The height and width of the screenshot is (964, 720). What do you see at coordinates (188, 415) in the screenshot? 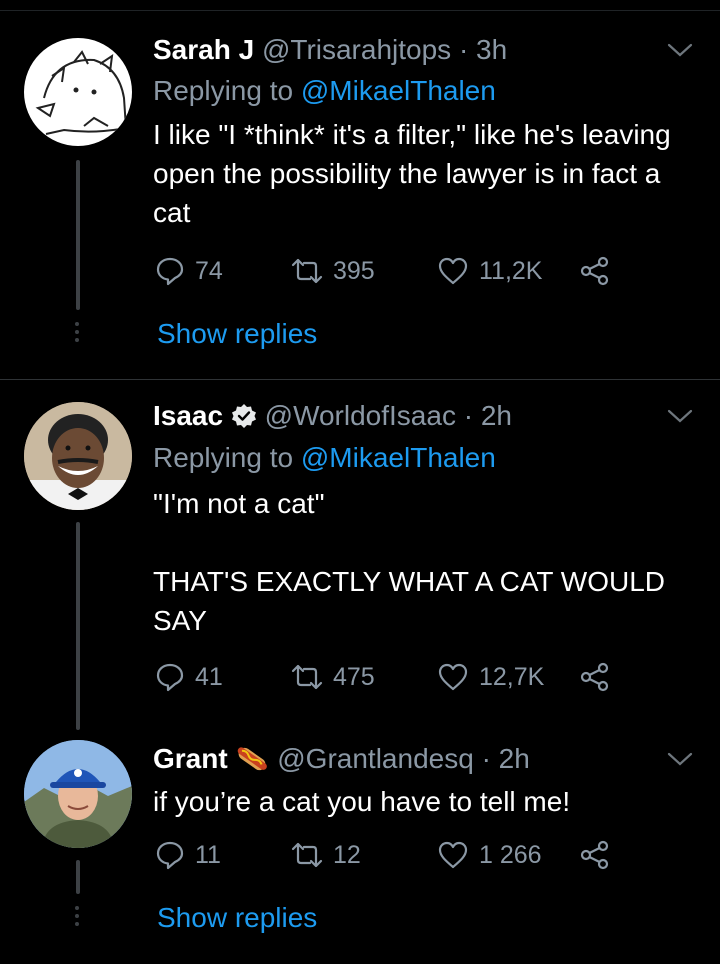
I see `display-name: Isaac` at bounding box center [188, 415].